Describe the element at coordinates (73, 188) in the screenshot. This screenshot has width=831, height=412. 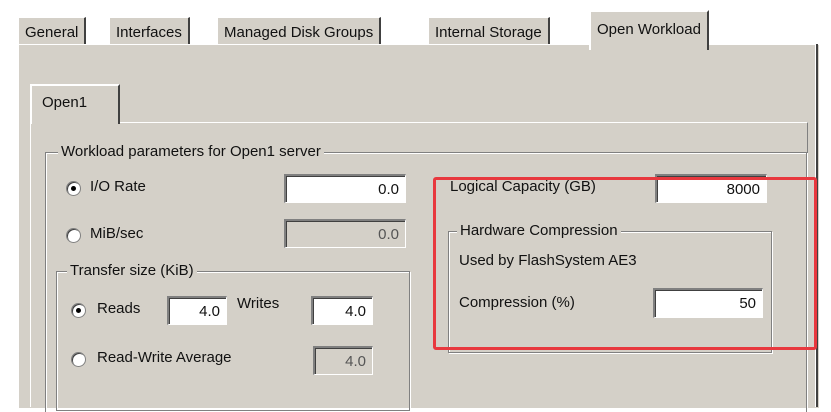
I see `io-rate-radio` at that location.